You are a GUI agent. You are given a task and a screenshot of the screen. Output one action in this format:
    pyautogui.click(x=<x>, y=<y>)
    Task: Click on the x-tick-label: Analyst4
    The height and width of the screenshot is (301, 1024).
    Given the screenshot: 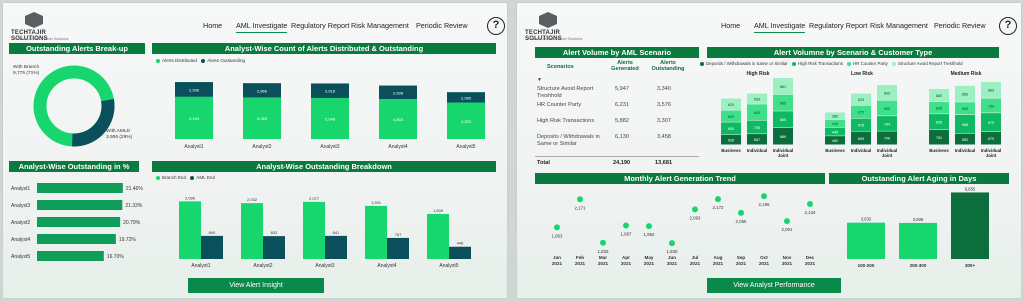 What is the action you would take?
    pyautogui.click(x=397, y=147)
    